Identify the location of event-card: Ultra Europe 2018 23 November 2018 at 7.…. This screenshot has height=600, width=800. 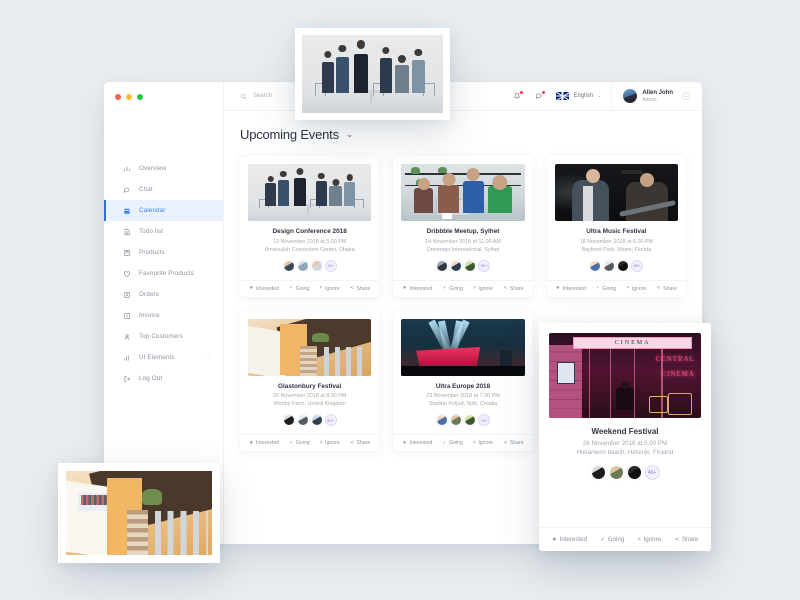
(463, 380).